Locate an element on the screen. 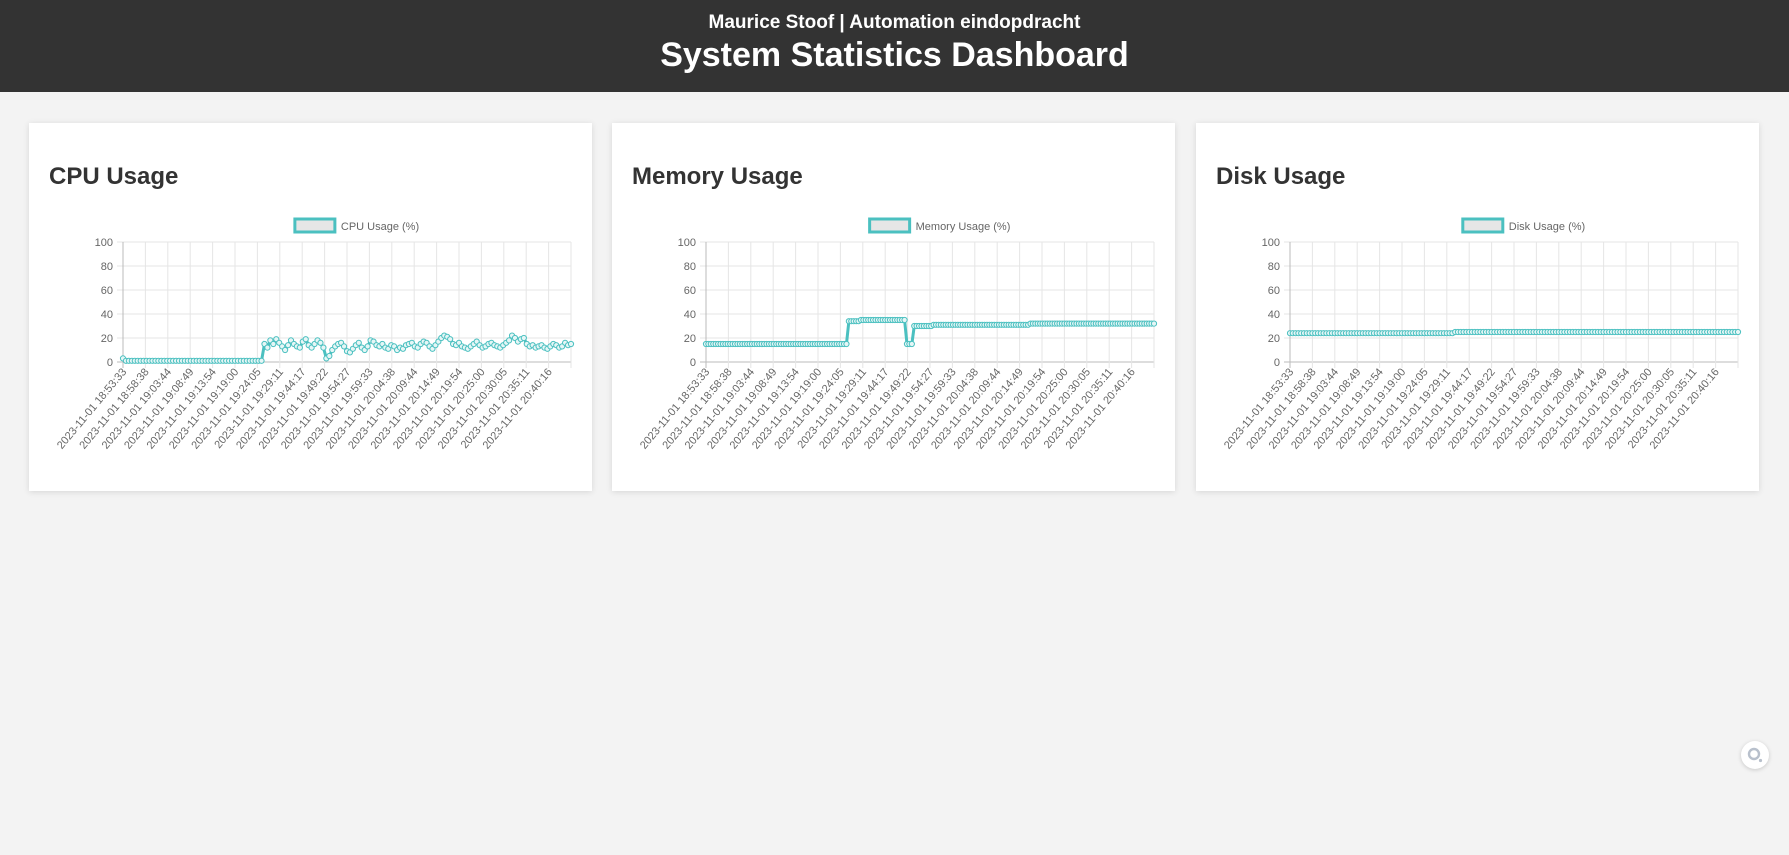 The image size is (1789, 855). search-icon is located at coordinates (1755, 755).